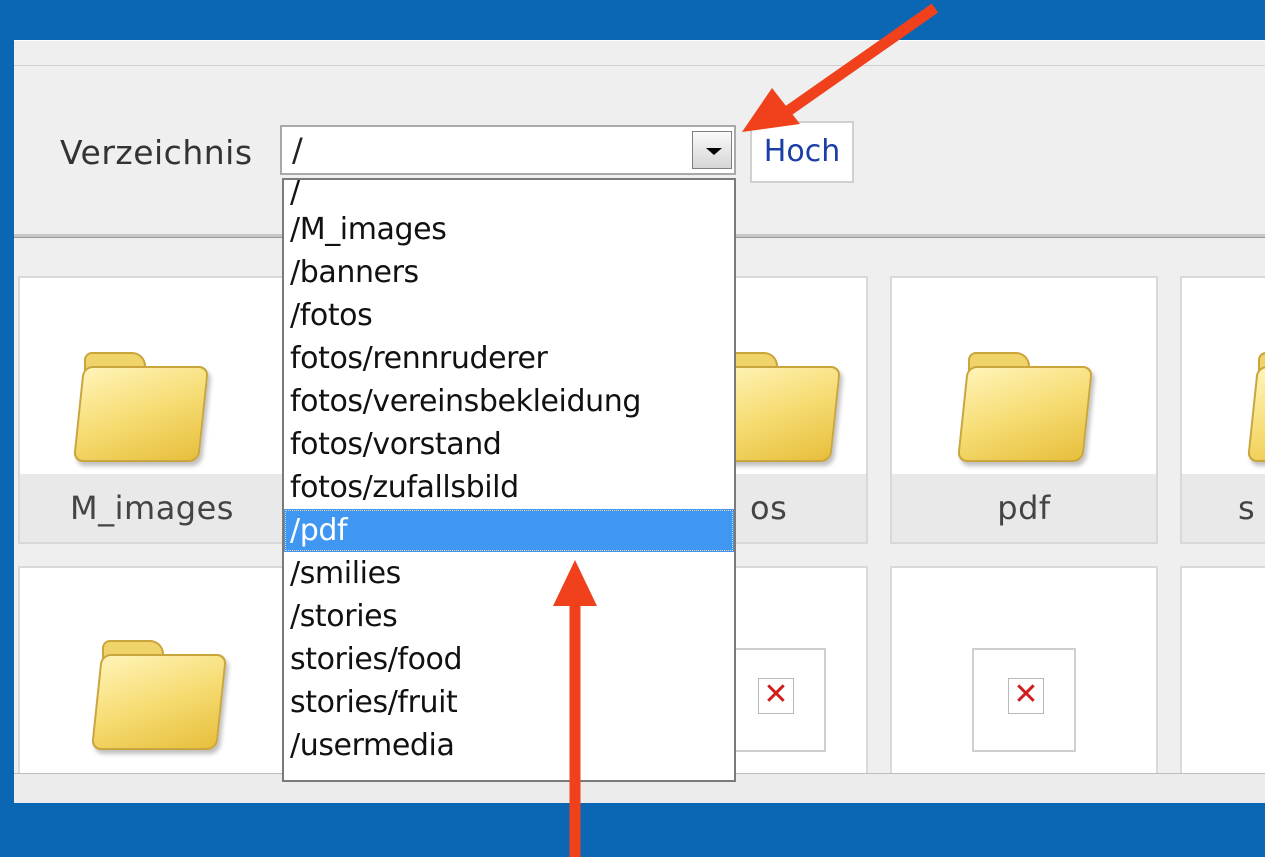 The width and height of the screenshot is (1265, 857). Describe the element at coordinates (1024, 508) in the screenshot. I see `tile-caption: pdf` at that location.